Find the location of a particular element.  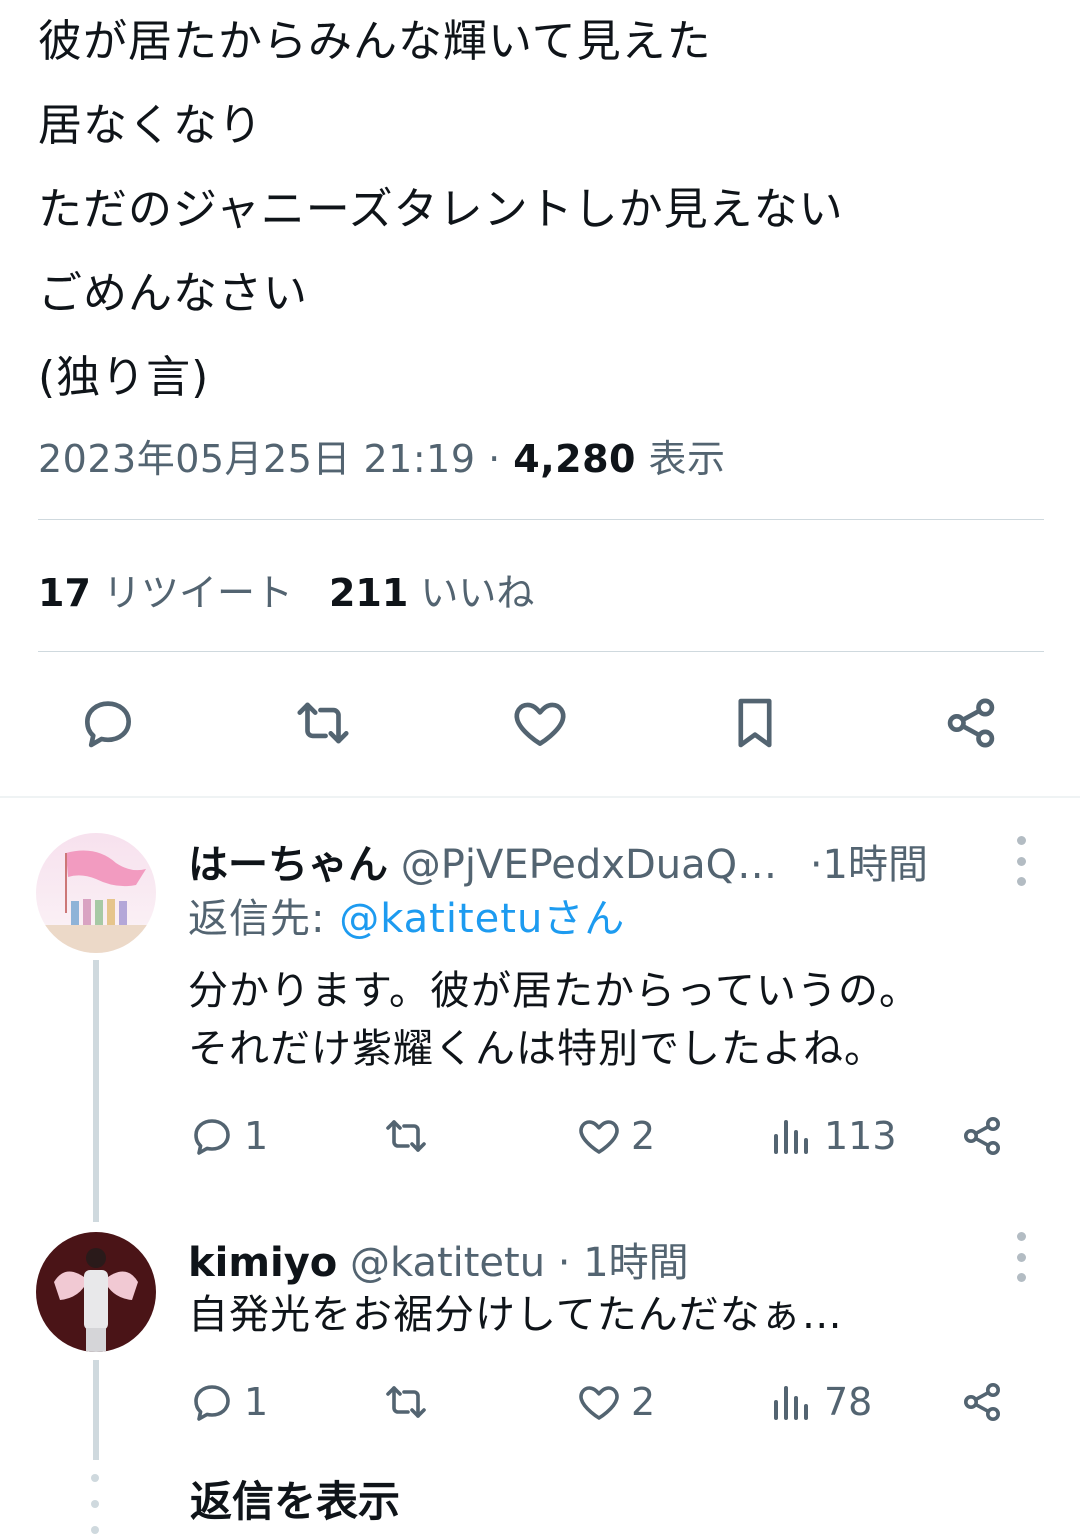

timestamp: 2023年05月25日 21:19 · is located at coordinates (275, 459).